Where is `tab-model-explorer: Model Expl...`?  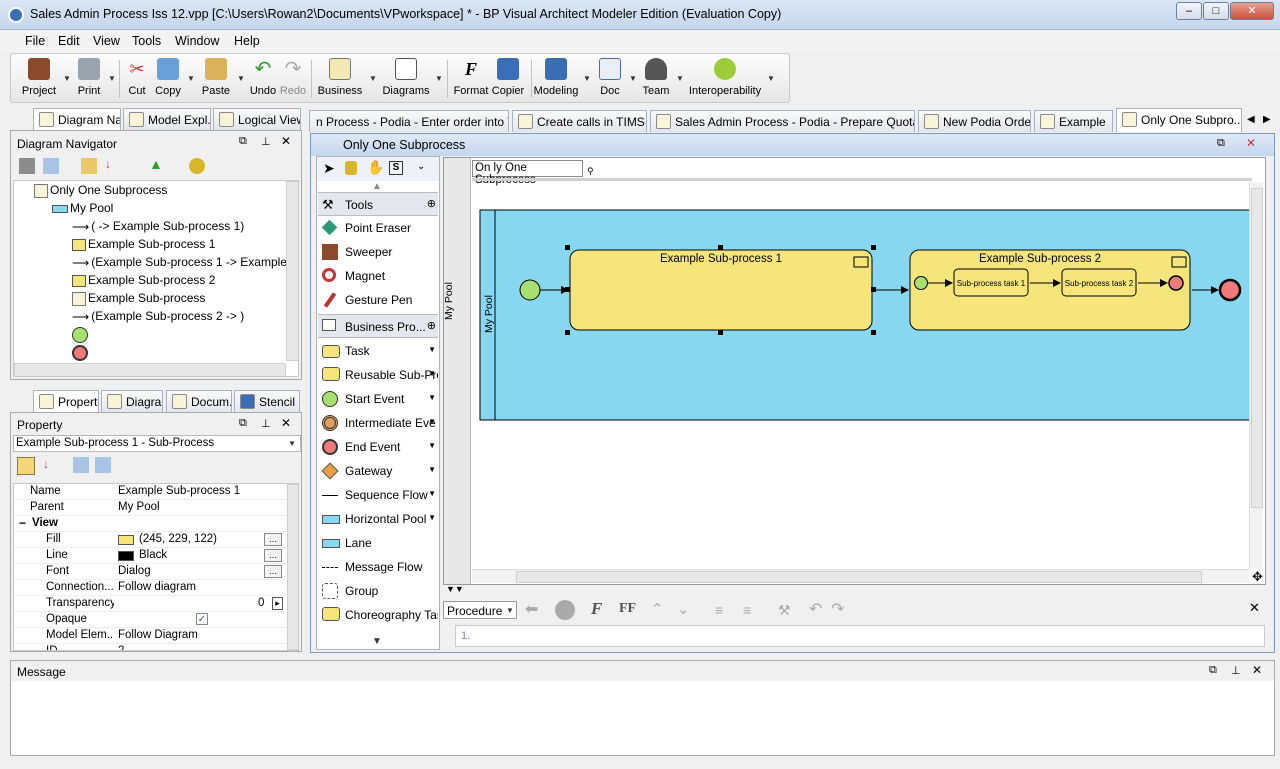
tab-model-explorer: Model Expl... is located at coordinates (167, 119).